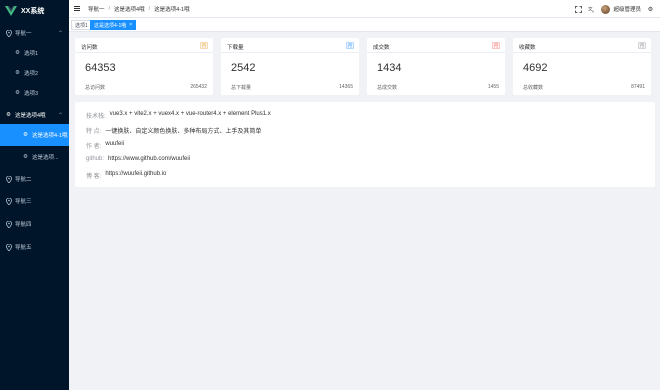 The height and width of the screenshot is (390, 660). I want to click on info-key: 技术栈:, so click(96, 117).